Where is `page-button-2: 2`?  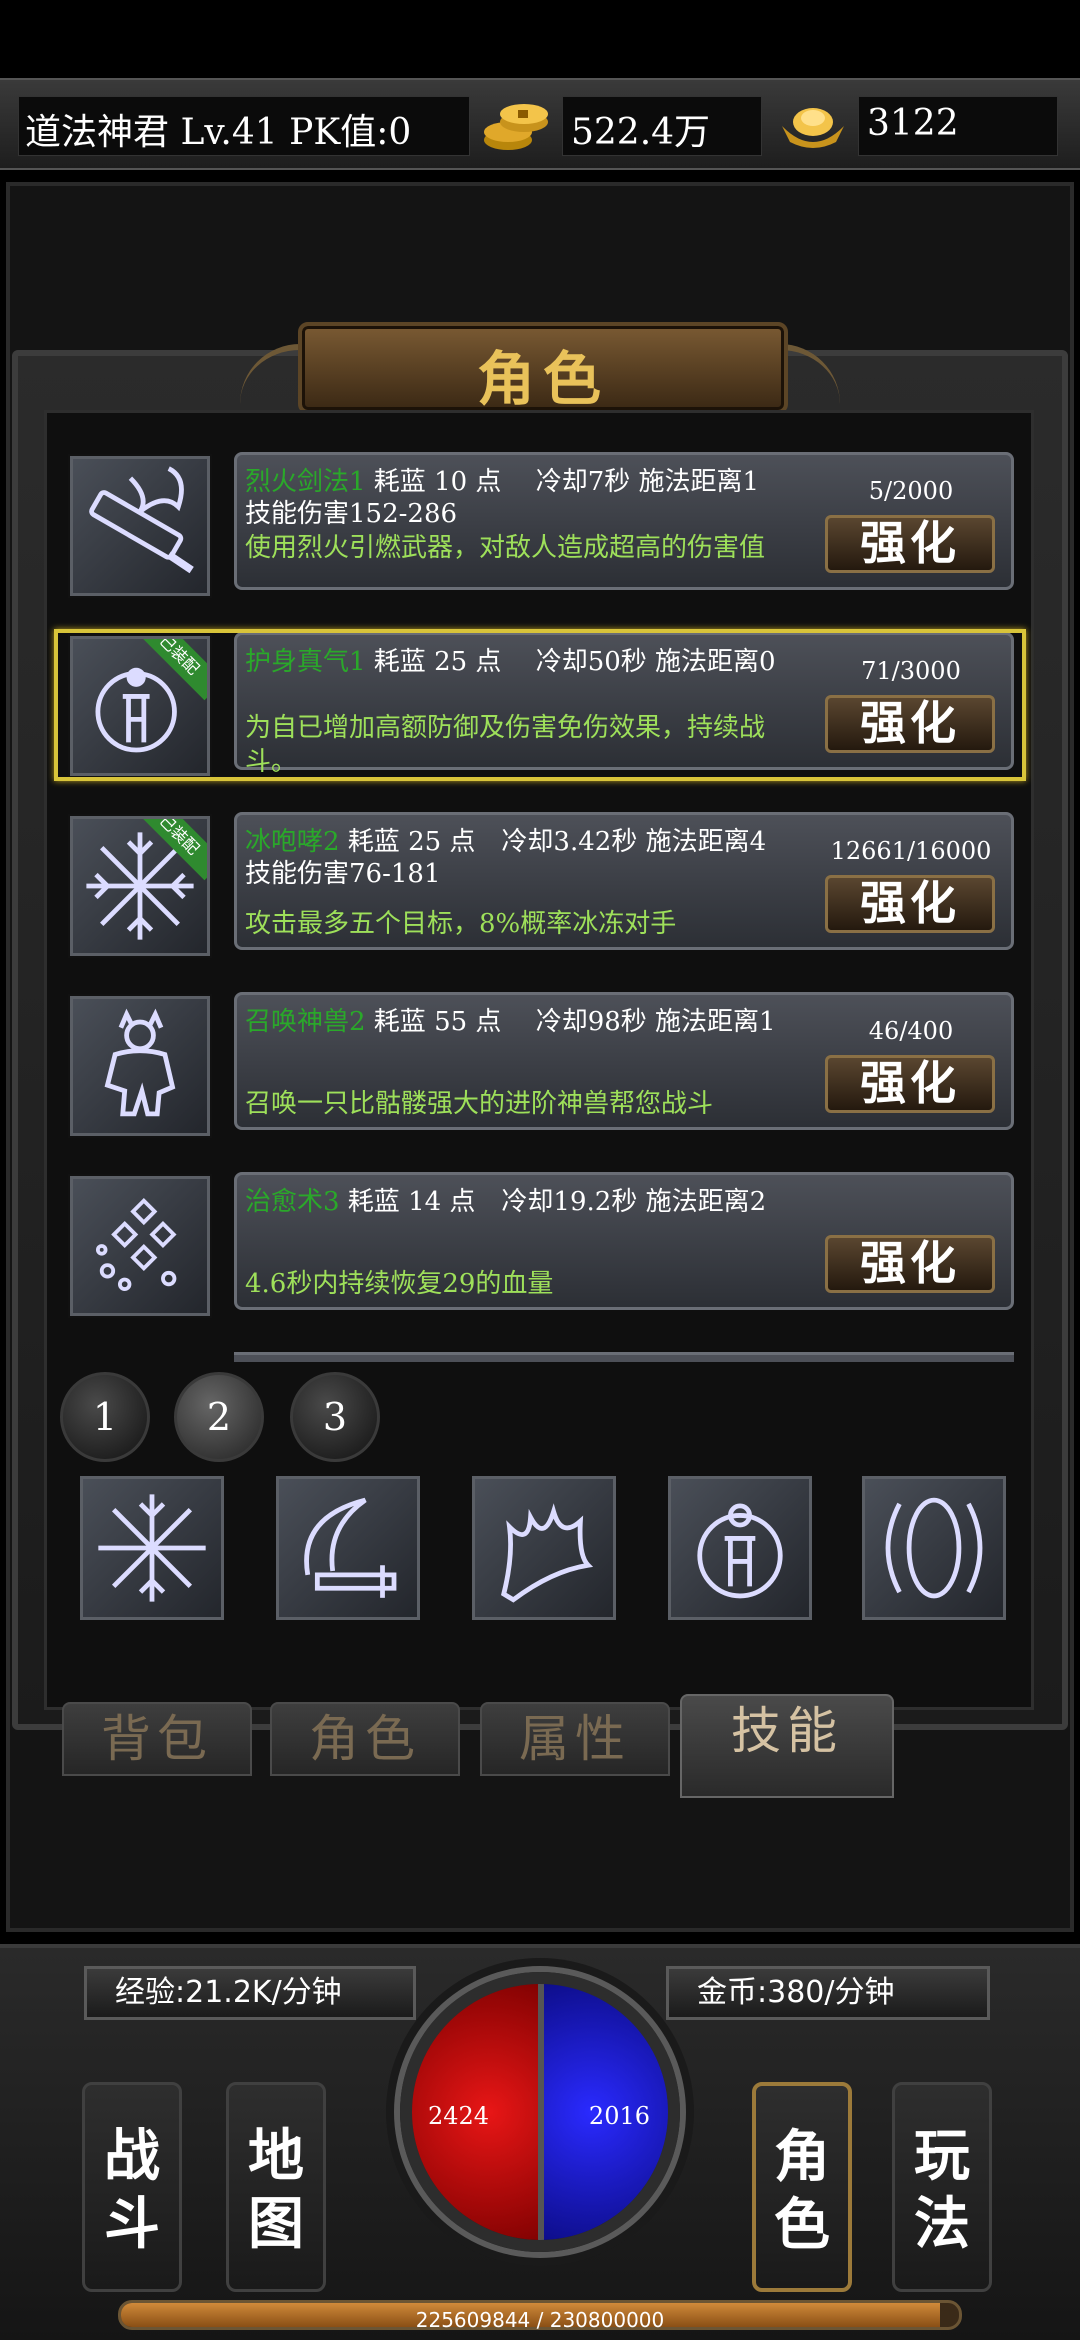 page-button-2: 2 is located at coordinates (219, 1417).